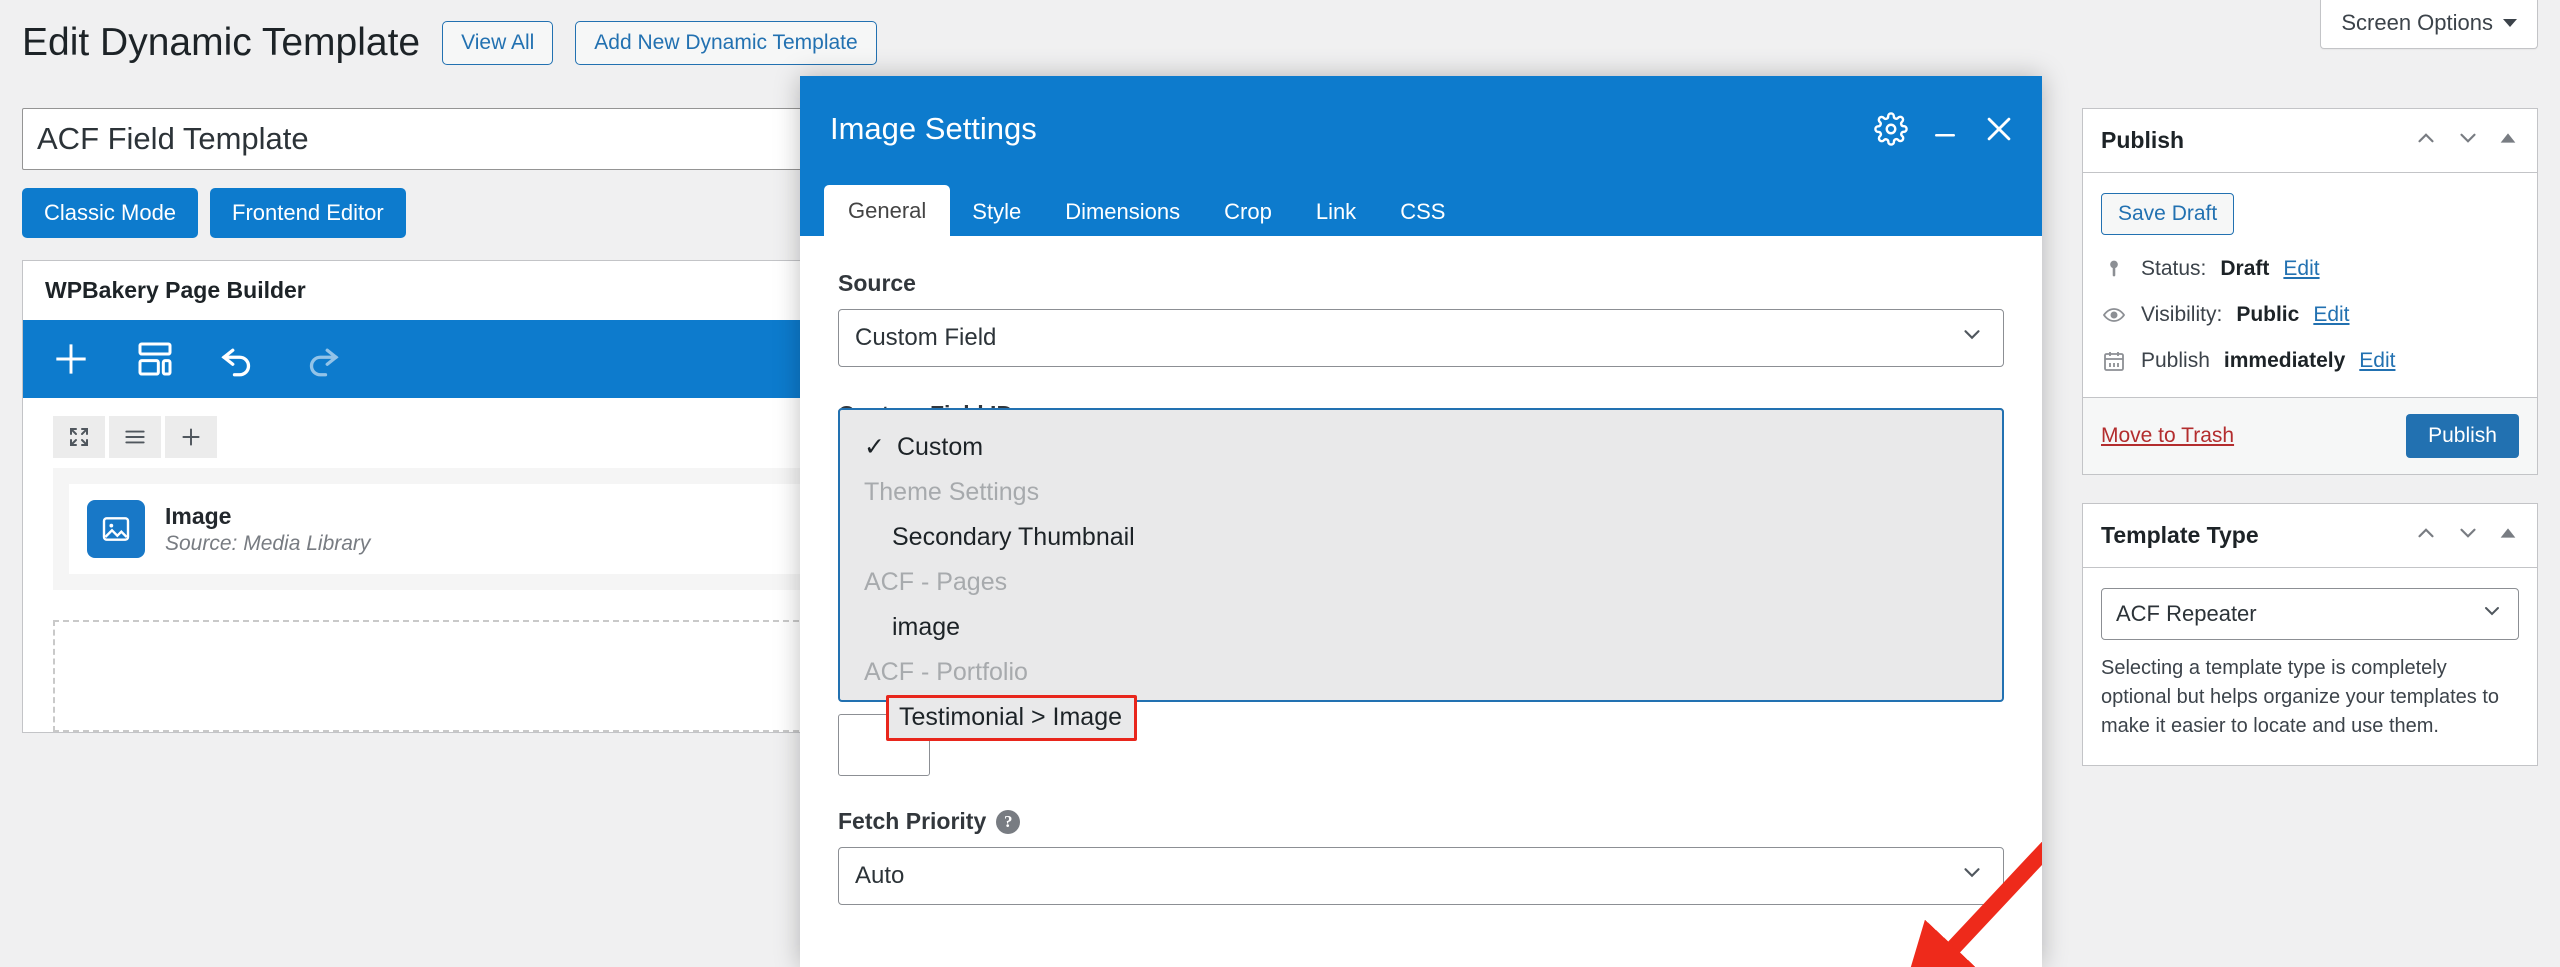 The height and width of the screenshot is (967, 2560). I want to click on expand-icon, so click(79, 437).